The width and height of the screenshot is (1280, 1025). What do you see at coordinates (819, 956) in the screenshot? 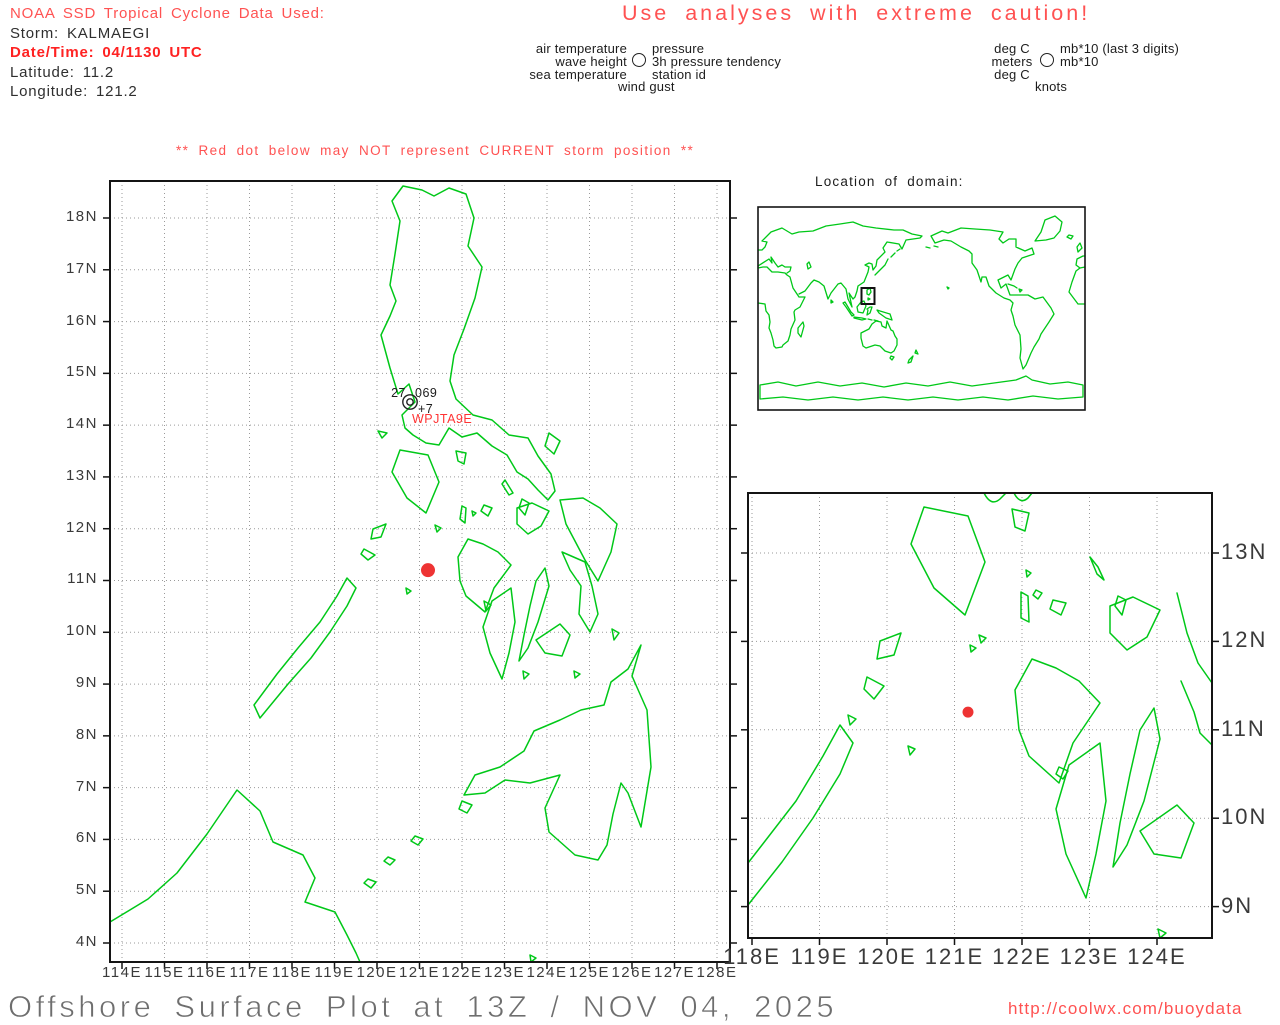
I see `x-tick-label: 119E` at bounding box center [819, 956].